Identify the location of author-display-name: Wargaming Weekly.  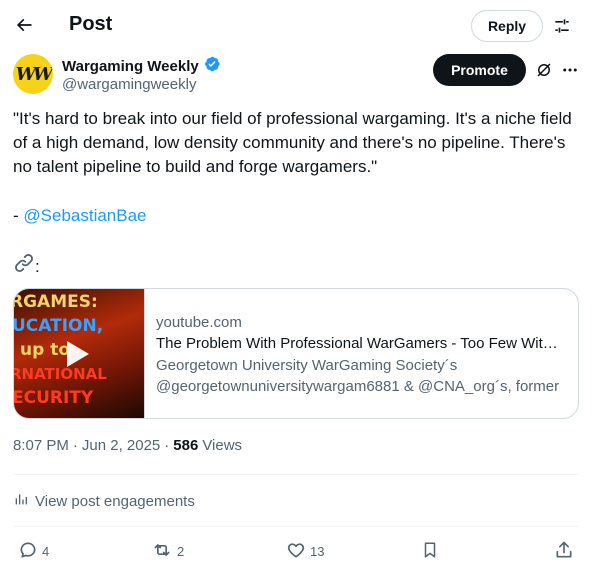
(141, 66).